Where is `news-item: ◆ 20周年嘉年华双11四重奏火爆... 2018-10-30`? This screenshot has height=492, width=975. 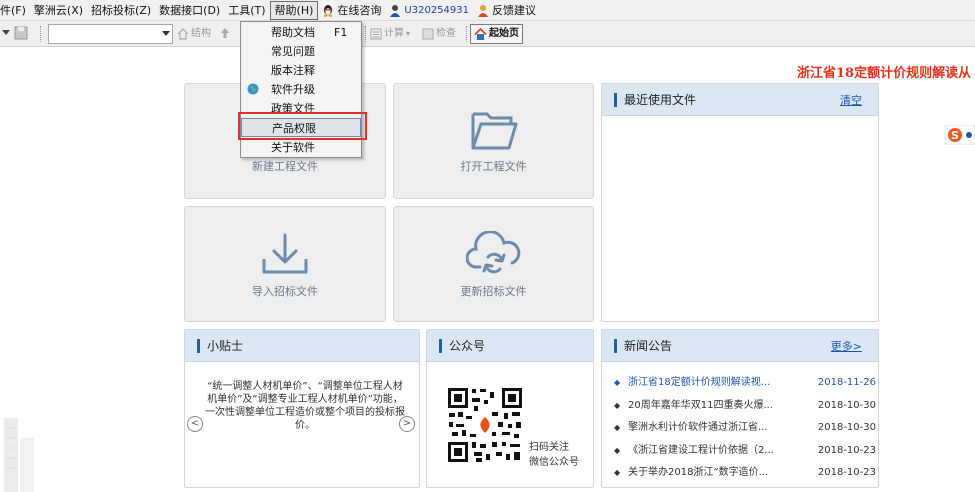 news-item: ◆ 20周年嘉年华双11四重奏火爆... 2018-10-30 is located at coordinates (745, 406).